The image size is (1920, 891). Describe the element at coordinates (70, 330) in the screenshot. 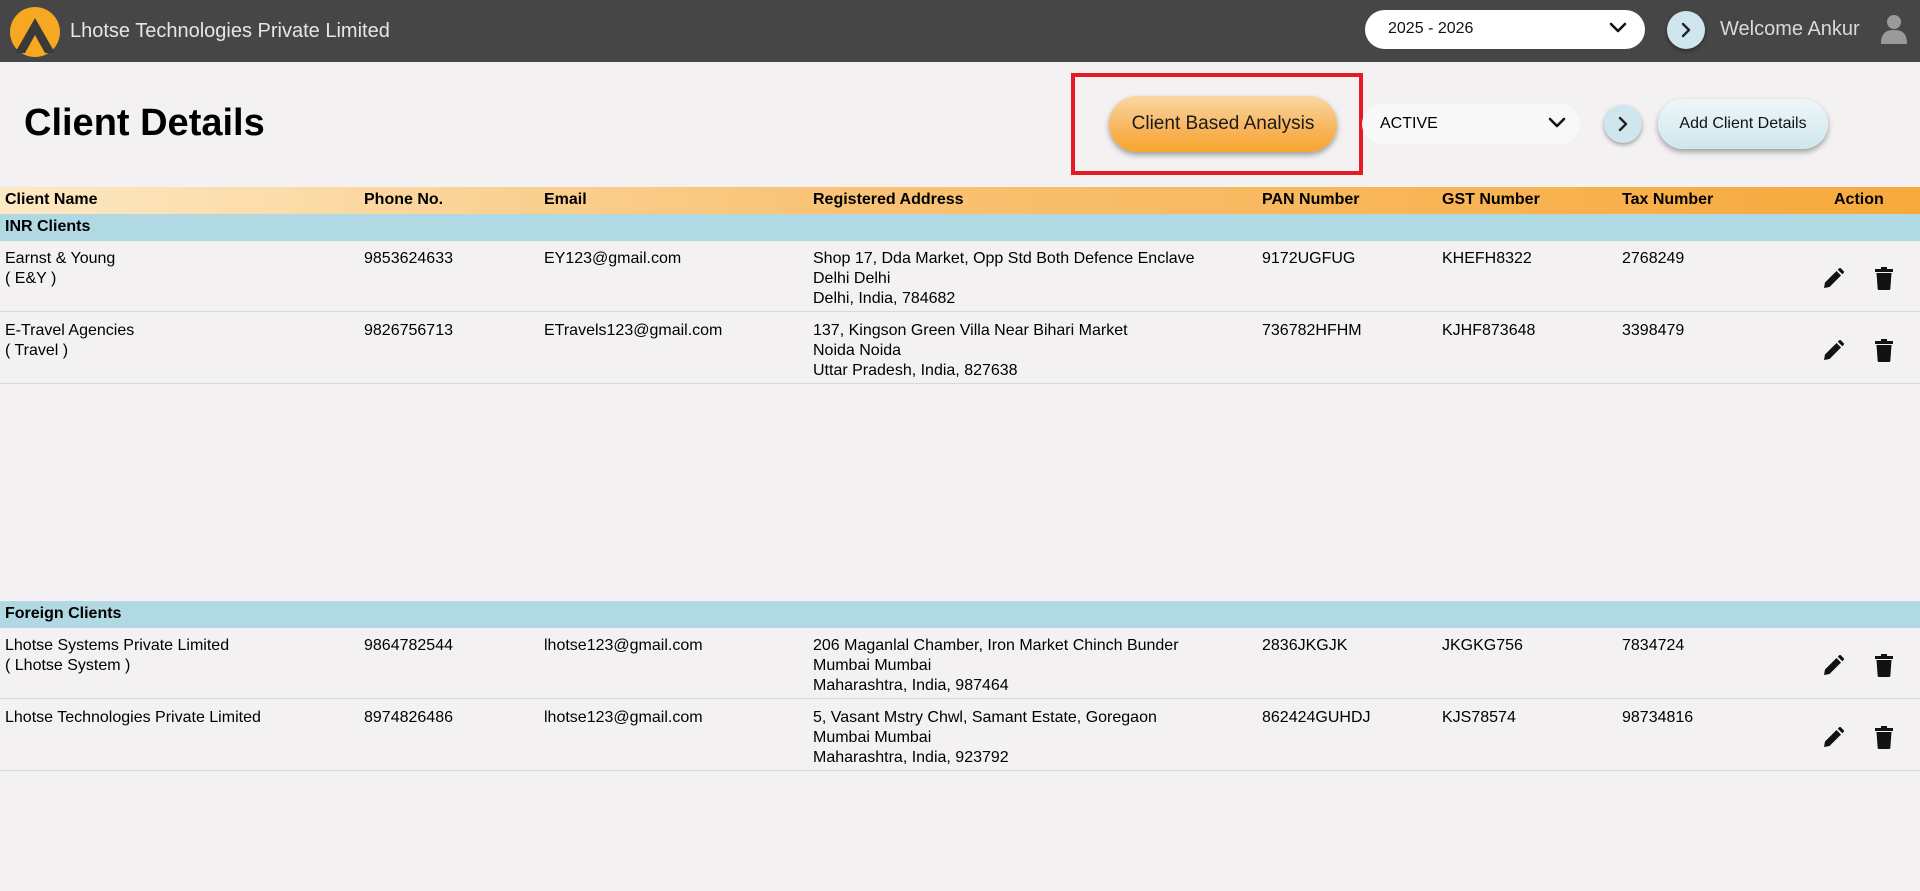

I see `client-name: E-Travel Agencies` at that location.